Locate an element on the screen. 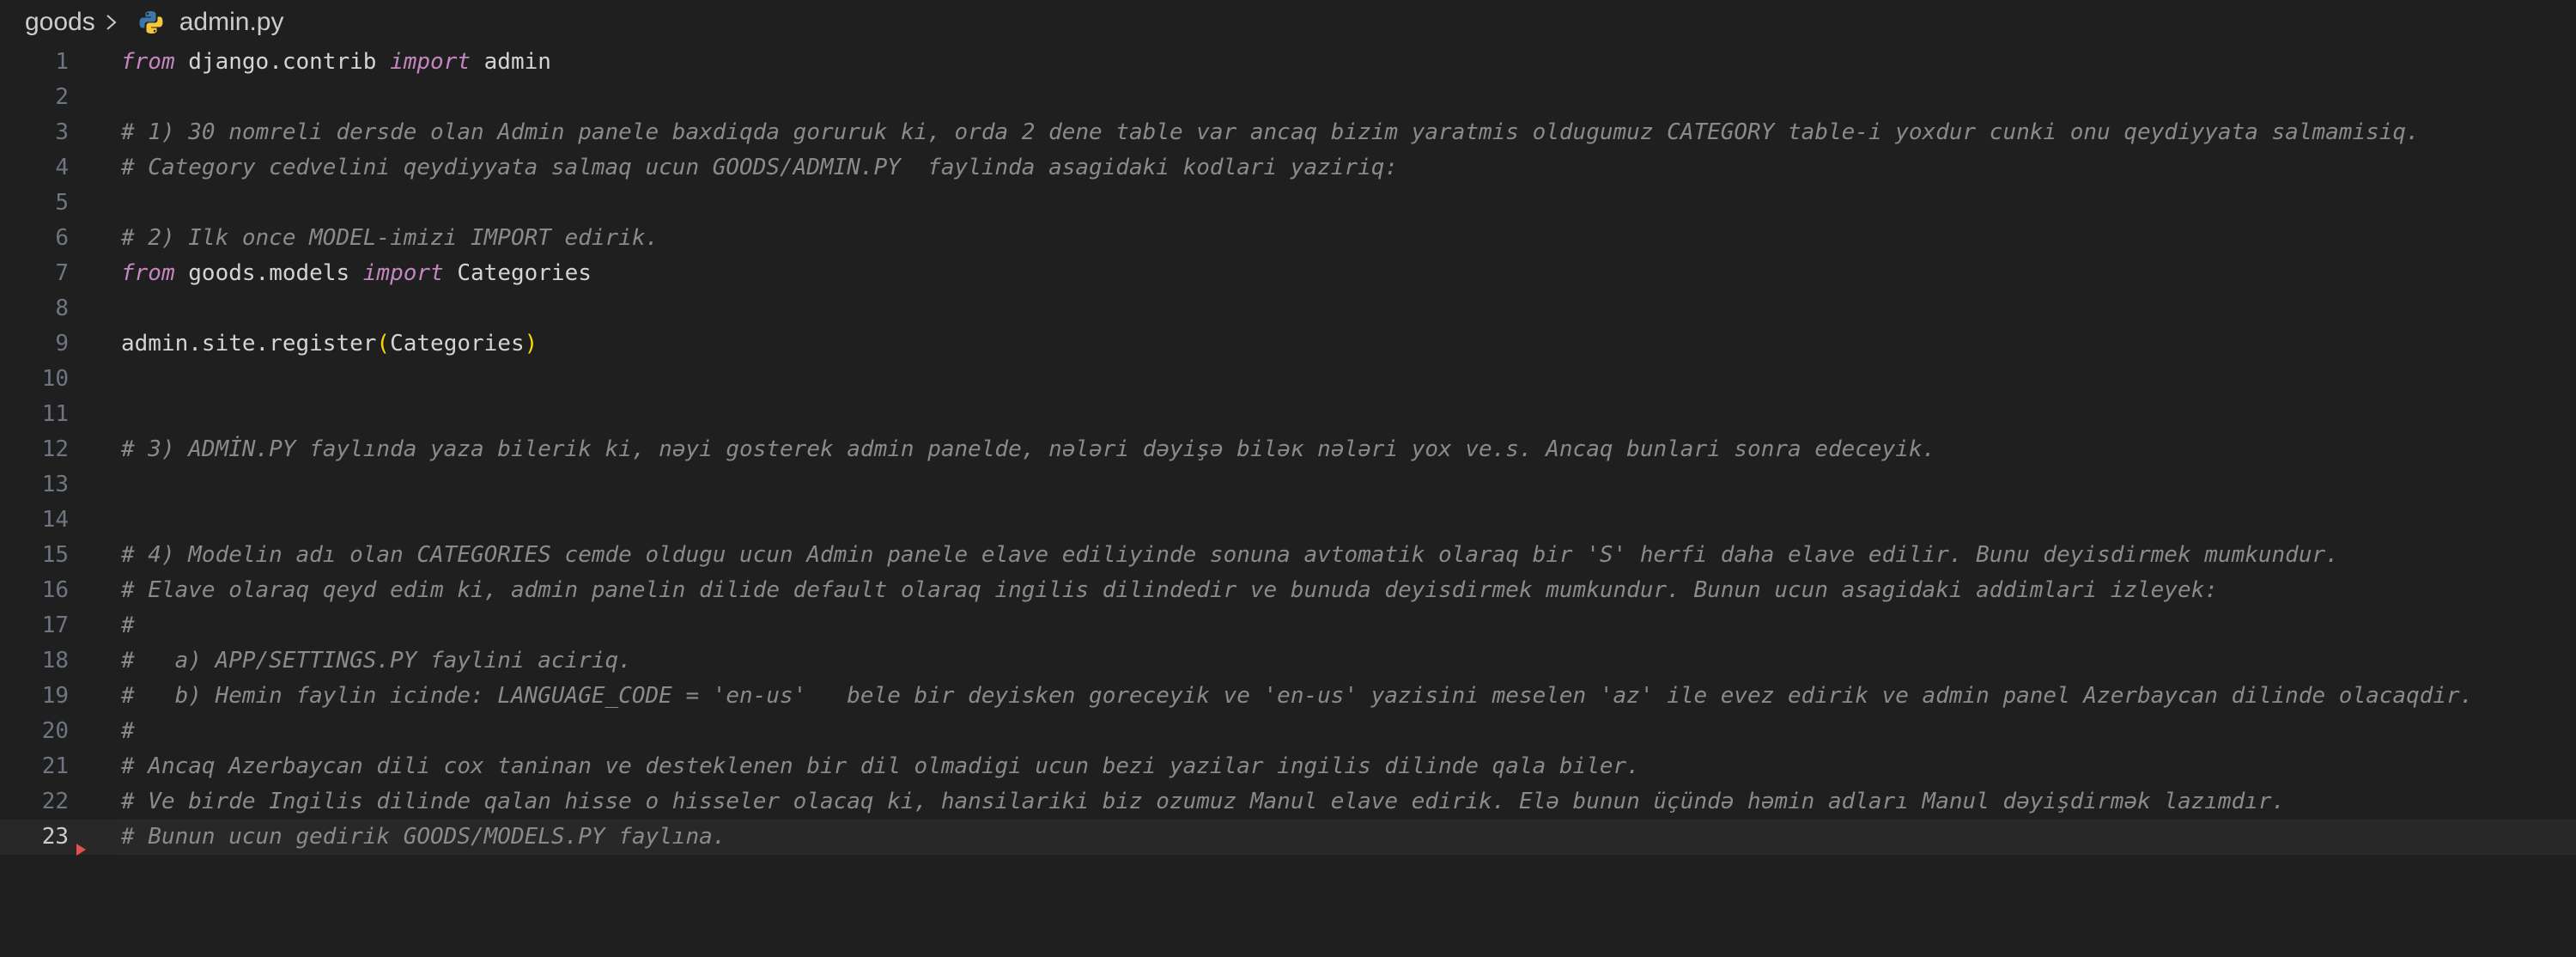 This screenshot has height=957, width=2576. code-line: 18 # a) APP/SETTINGS.PY faylini aciriq. is located at coordinates (1288, 661).